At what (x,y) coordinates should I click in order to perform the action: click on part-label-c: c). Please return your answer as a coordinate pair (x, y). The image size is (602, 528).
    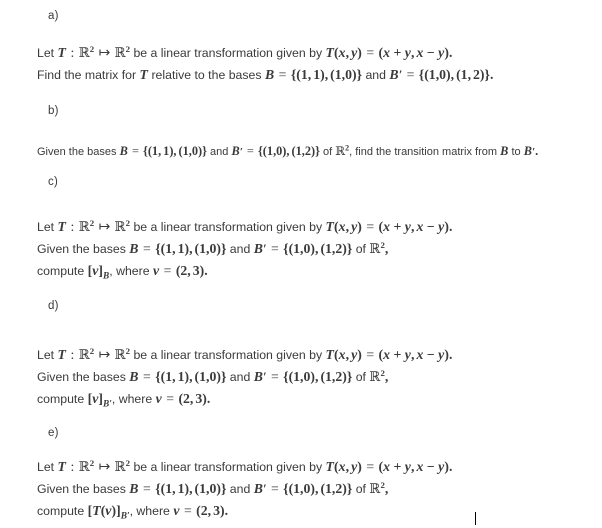
    Looking at the image, I should click on (53, 182).